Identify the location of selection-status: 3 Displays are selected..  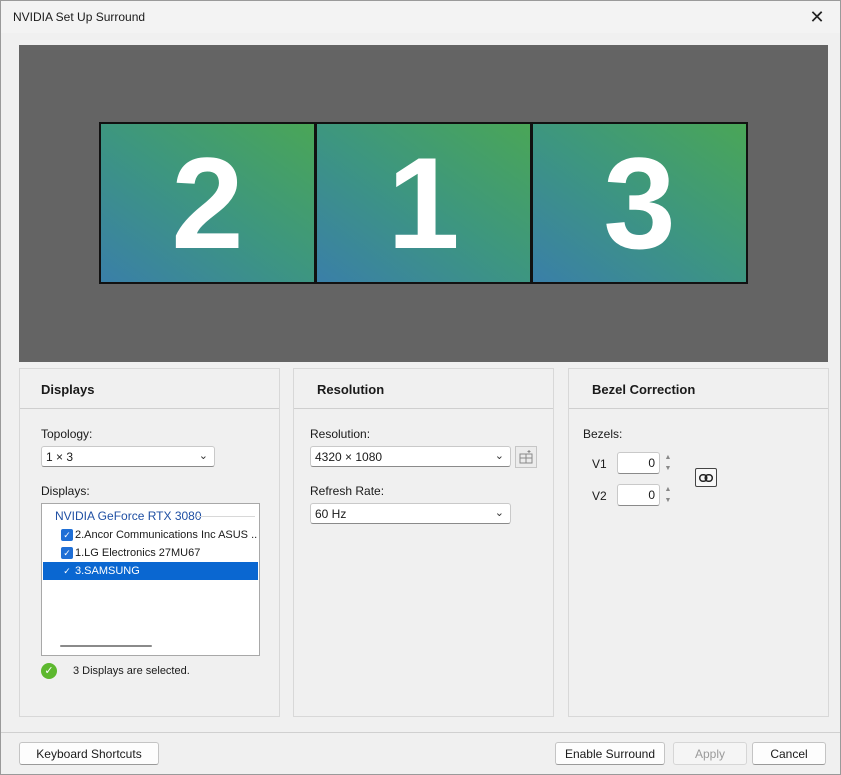
(131, 671).